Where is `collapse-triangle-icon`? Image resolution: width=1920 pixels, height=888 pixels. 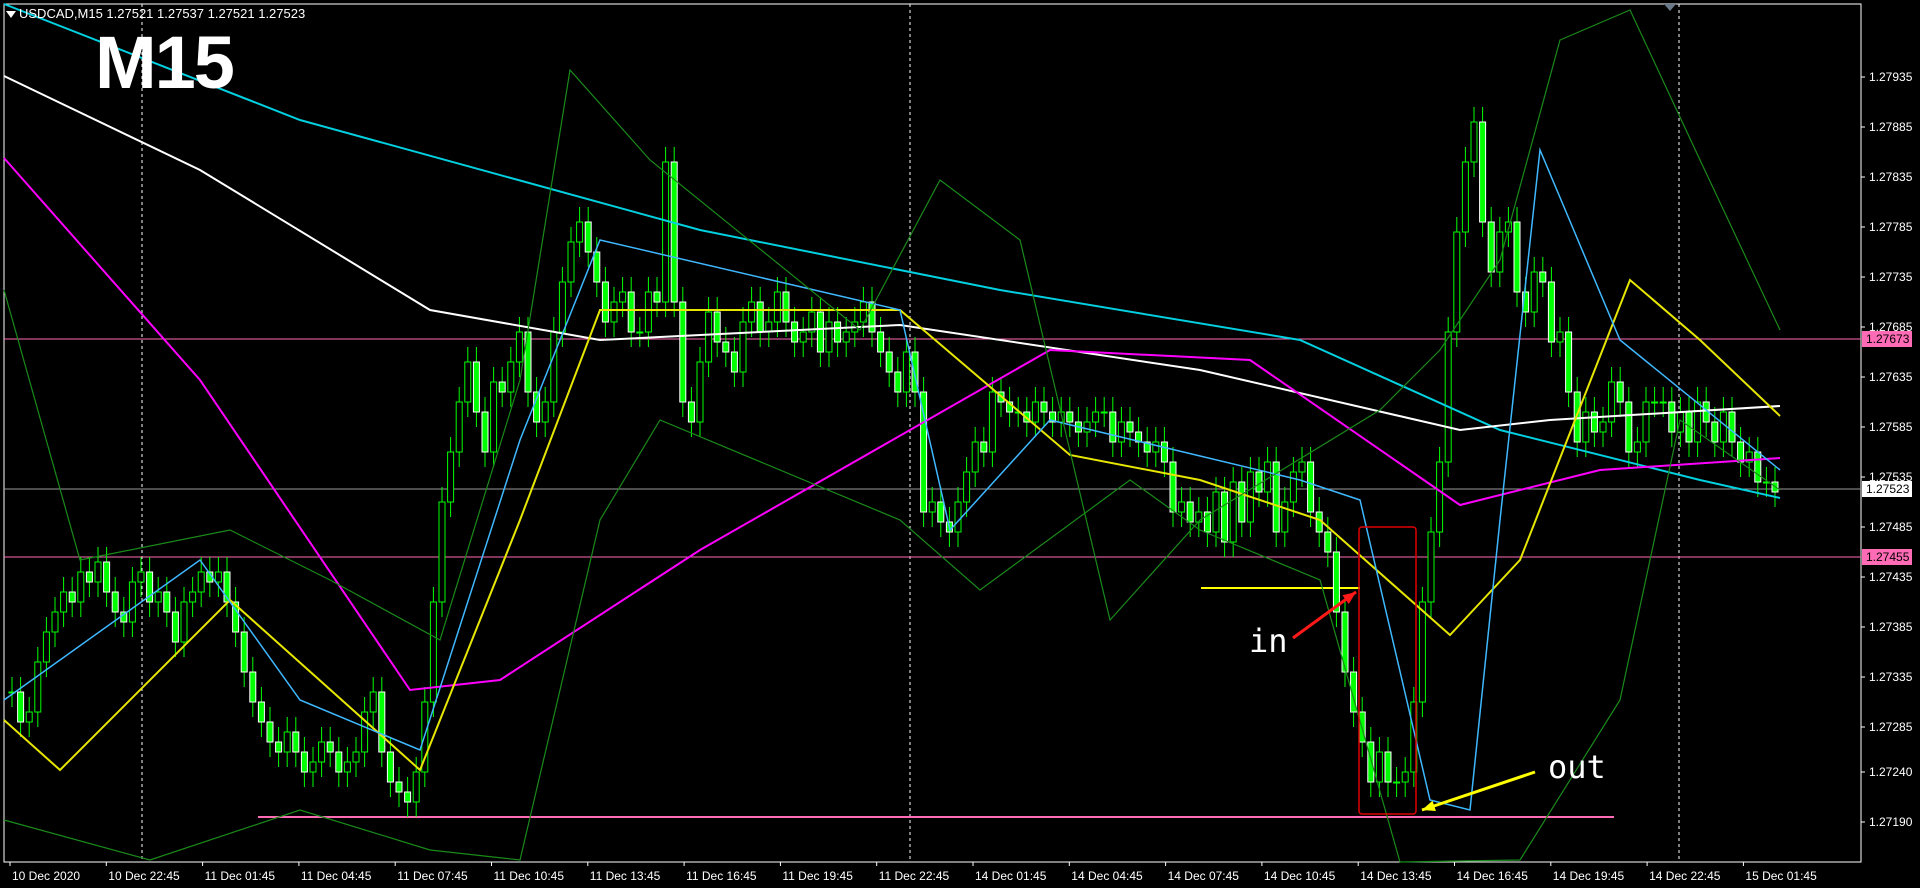 collapse-triangle-icon is located at coordinates (11, 15).